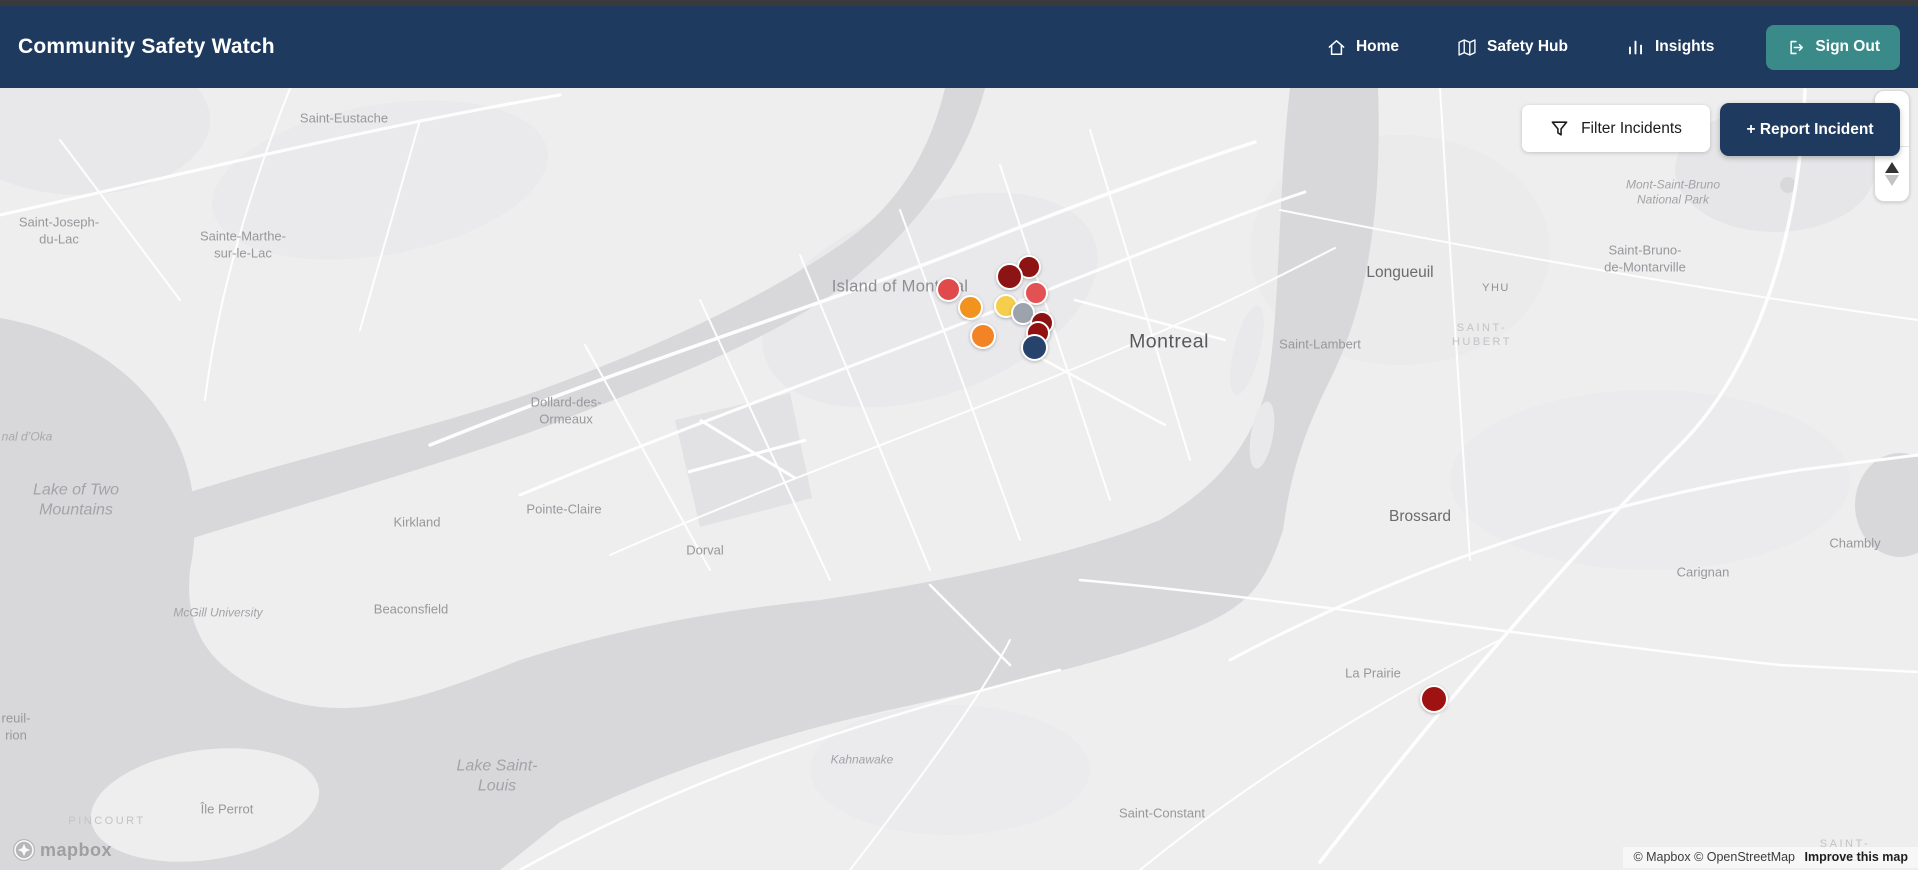 Image resolution: width=1918 pixels, height=870 pixels. Describe the element at coordinates (1635, 47) in the screenshot. I see `bar-chart-icon` at that location.